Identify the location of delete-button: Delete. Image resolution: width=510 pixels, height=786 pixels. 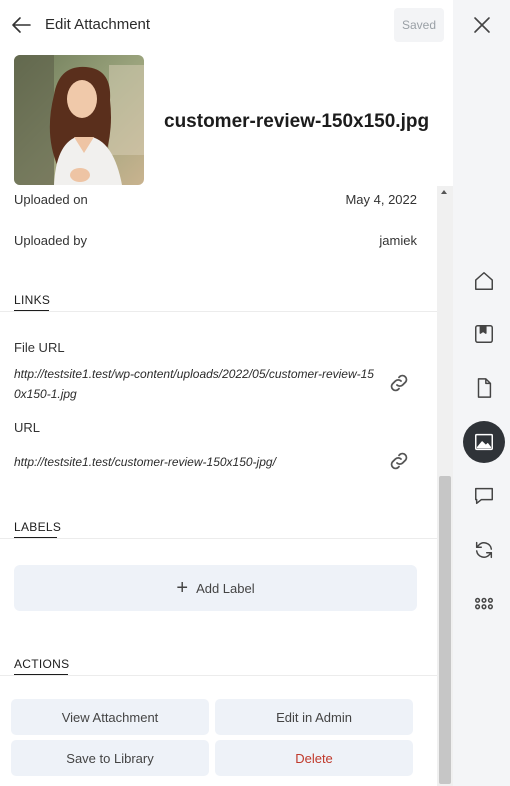
(314, 758).